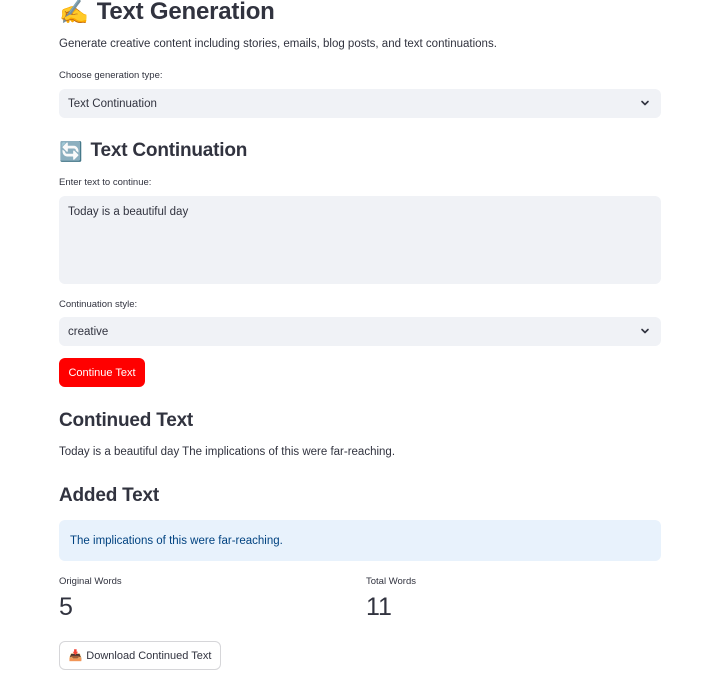  I want to click on original-words-value: 5, so click(66, 607).